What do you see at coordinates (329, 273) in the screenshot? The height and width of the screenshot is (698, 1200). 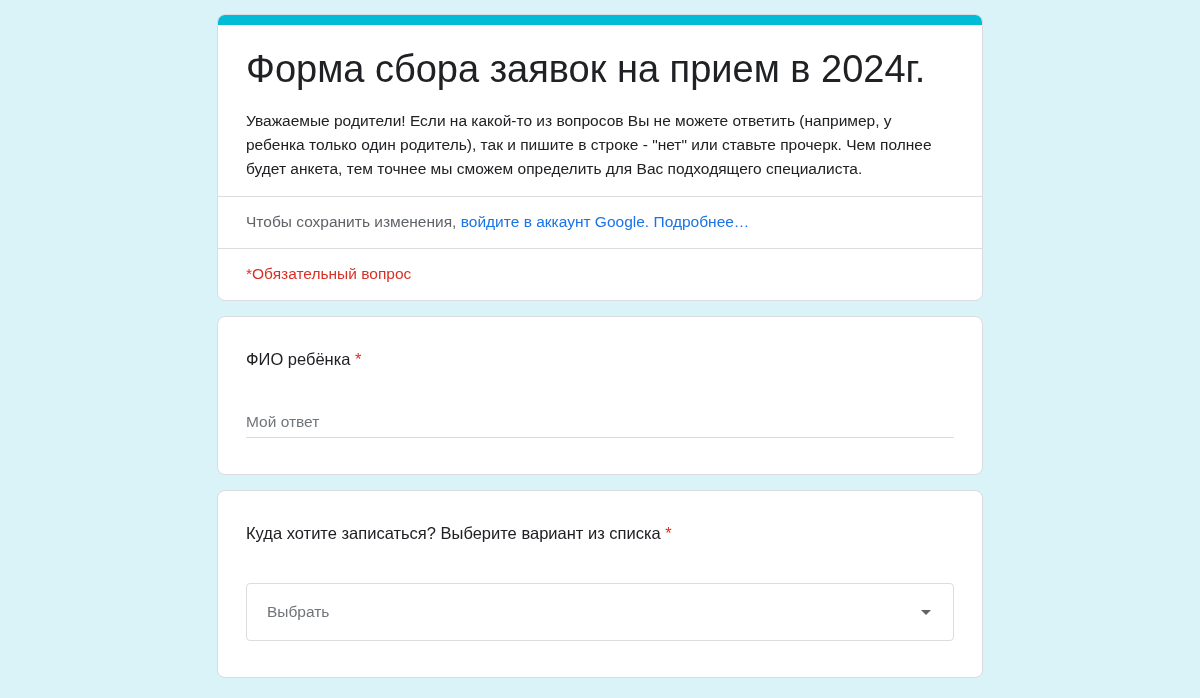 I see `required-note: *Обязательный вопрос` at bounding box center [329, 273].